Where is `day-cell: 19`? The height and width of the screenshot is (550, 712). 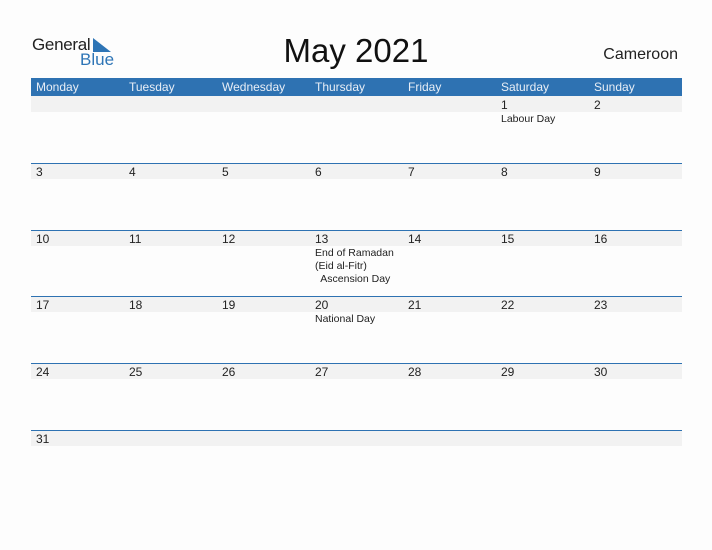
day-cell: 19 is located at coordinates (263, 329).